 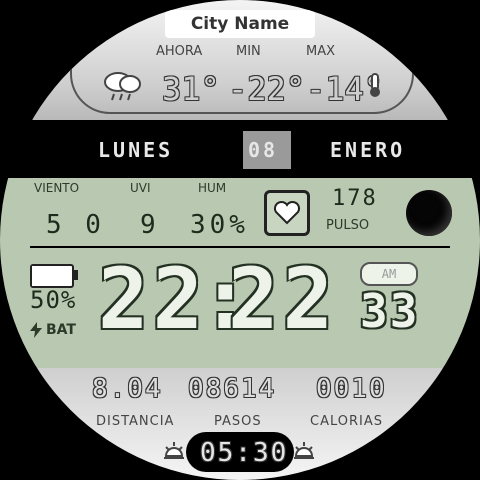 What do you see at coordinates (238, 421) in the screenshot?
I see `steps-label: PASOS` at bounding box center [238, 421].